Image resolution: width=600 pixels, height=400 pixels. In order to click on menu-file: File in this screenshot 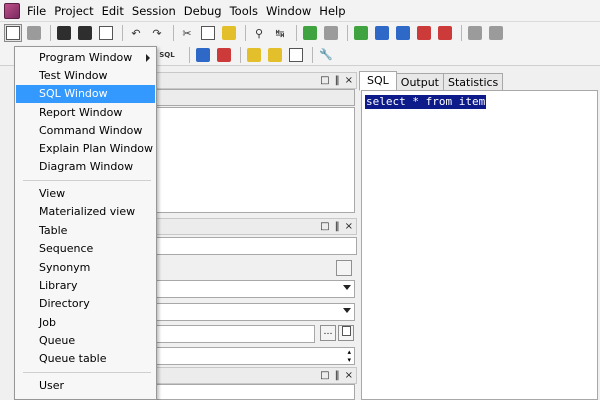, I will do `click(36, 11)`.